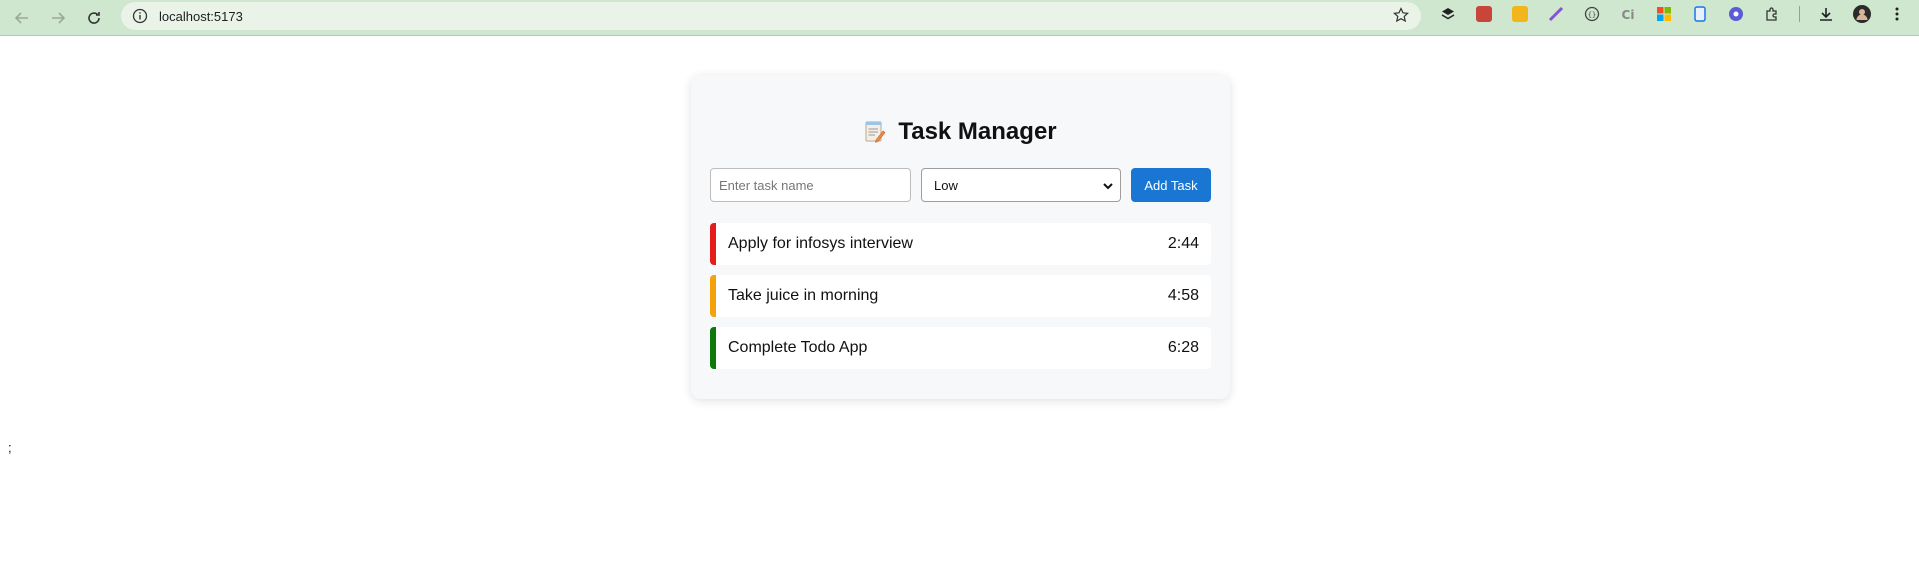  I want to click on add-task-button: Add Task, so click(1171, 185).